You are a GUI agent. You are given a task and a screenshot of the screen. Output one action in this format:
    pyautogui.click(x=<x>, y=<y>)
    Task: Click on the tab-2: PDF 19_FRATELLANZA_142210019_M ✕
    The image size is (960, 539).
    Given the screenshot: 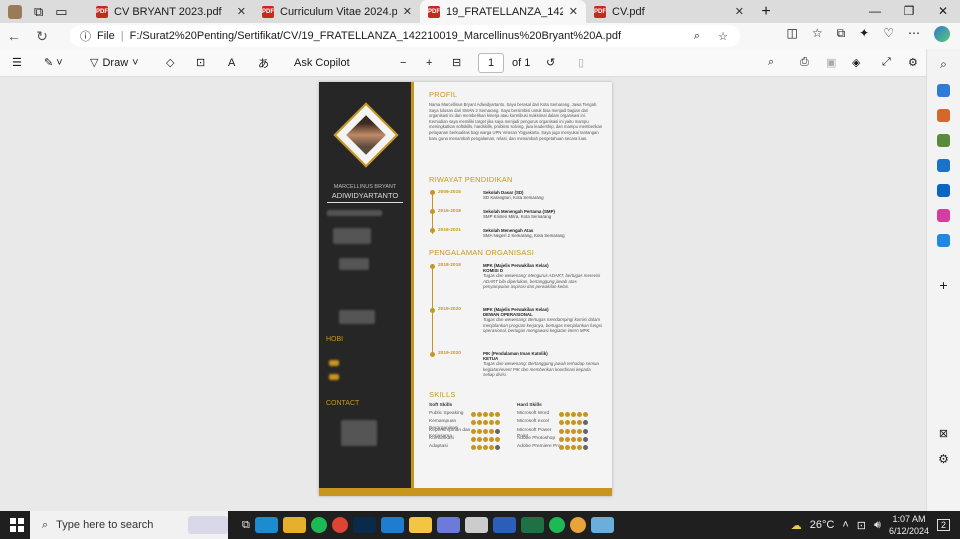 What is the action you would take?
    pyautogui.click(x=503, y=11)
    